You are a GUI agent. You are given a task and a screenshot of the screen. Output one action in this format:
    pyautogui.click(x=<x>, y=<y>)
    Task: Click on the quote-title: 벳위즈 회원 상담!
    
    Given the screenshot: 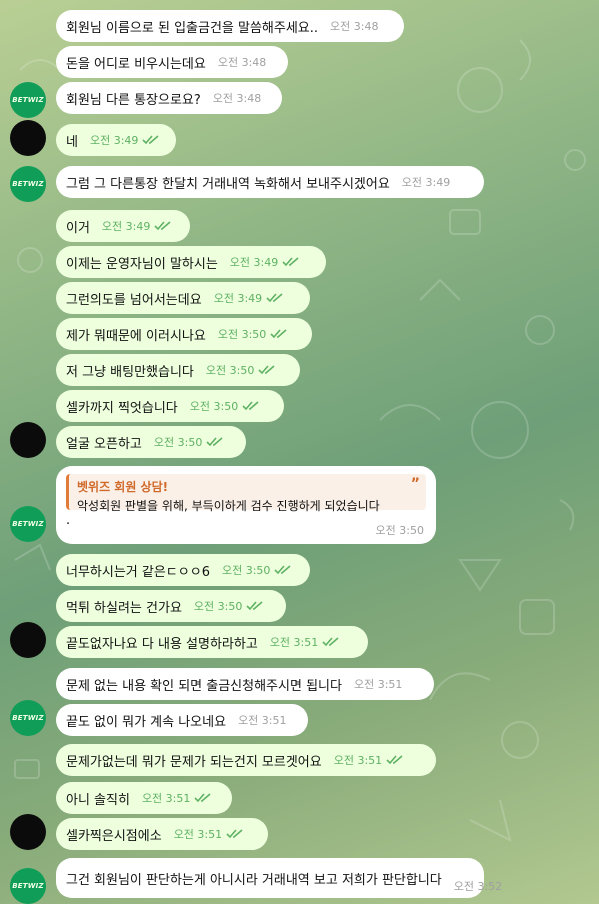 What is the action you would take?
    pyautogui.click(x=123, y=487)
    